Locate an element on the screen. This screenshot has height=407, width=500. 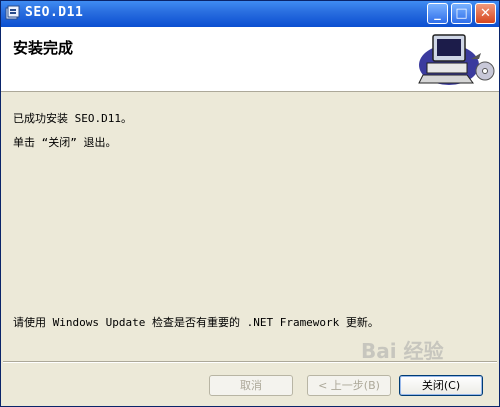
cancel-button: 取消 is located at coordinates (251, 385).